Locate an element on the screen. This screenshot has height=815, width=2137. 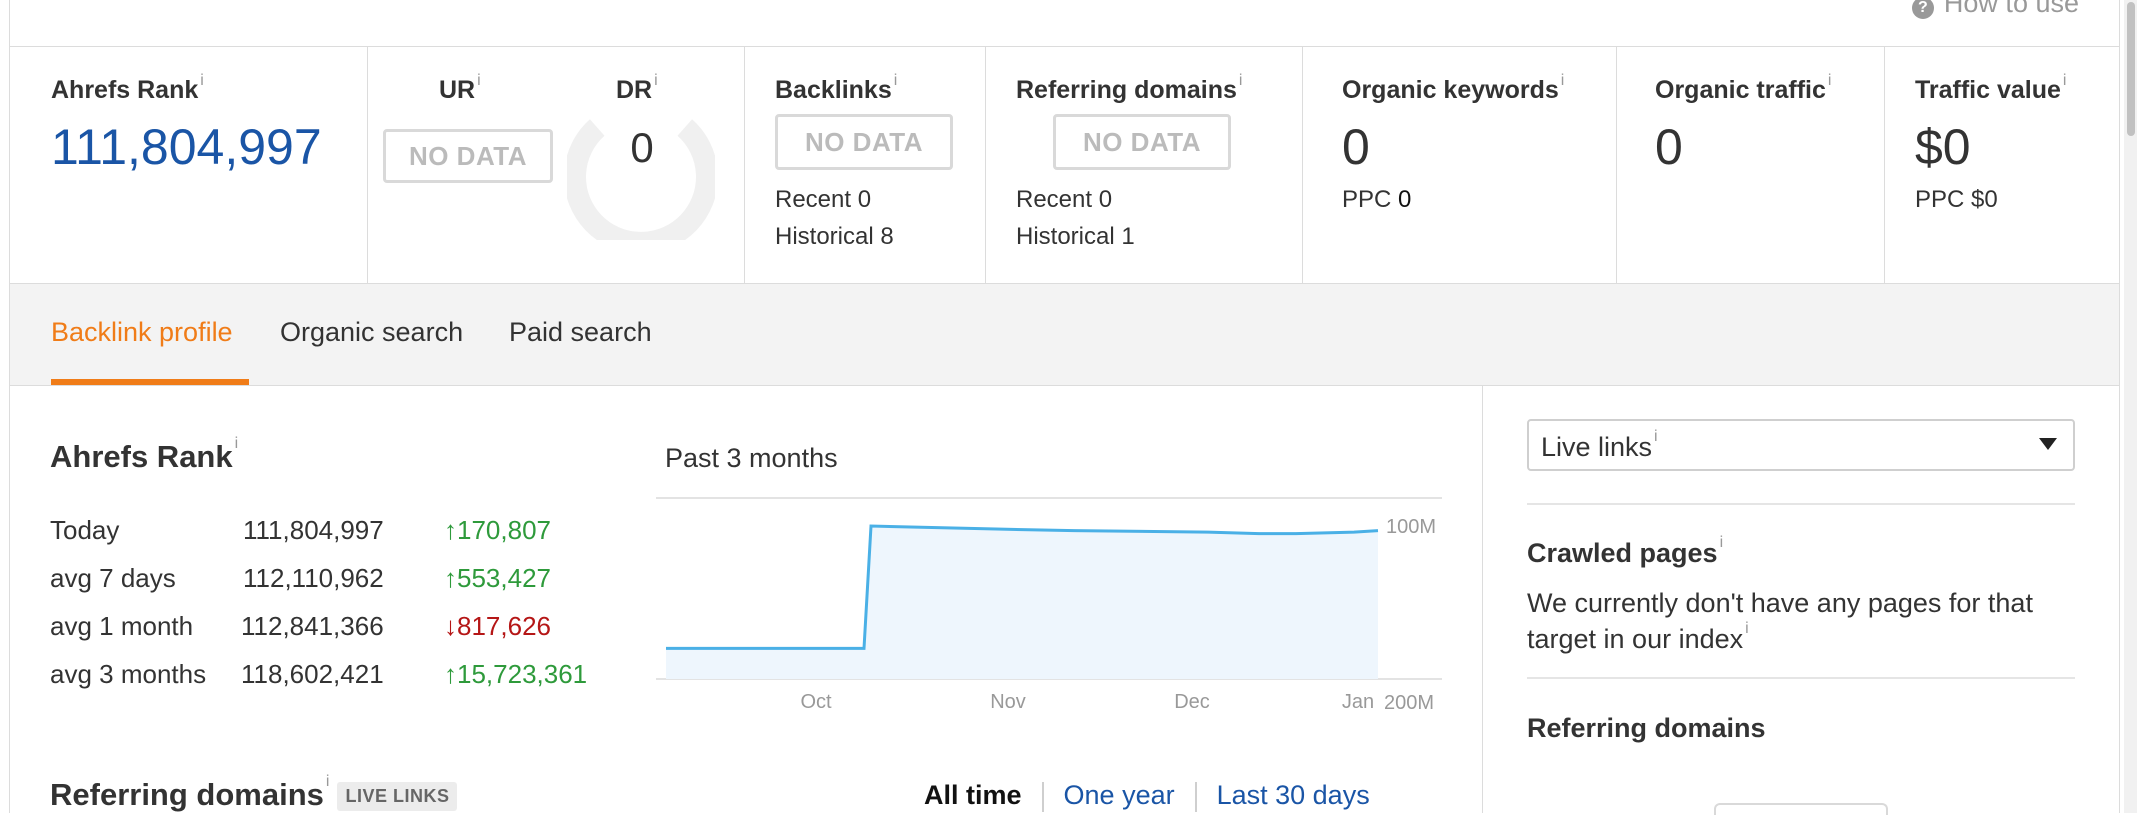
metric-label: Ahrefs Rank i is located at coordinates (127, 88).